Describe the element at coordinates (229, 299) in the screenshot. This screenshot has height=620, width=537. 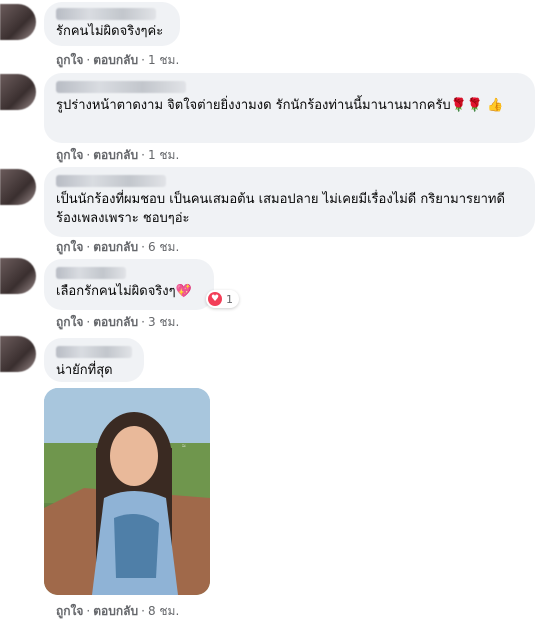
I see `reaction-count: 1` at that location.